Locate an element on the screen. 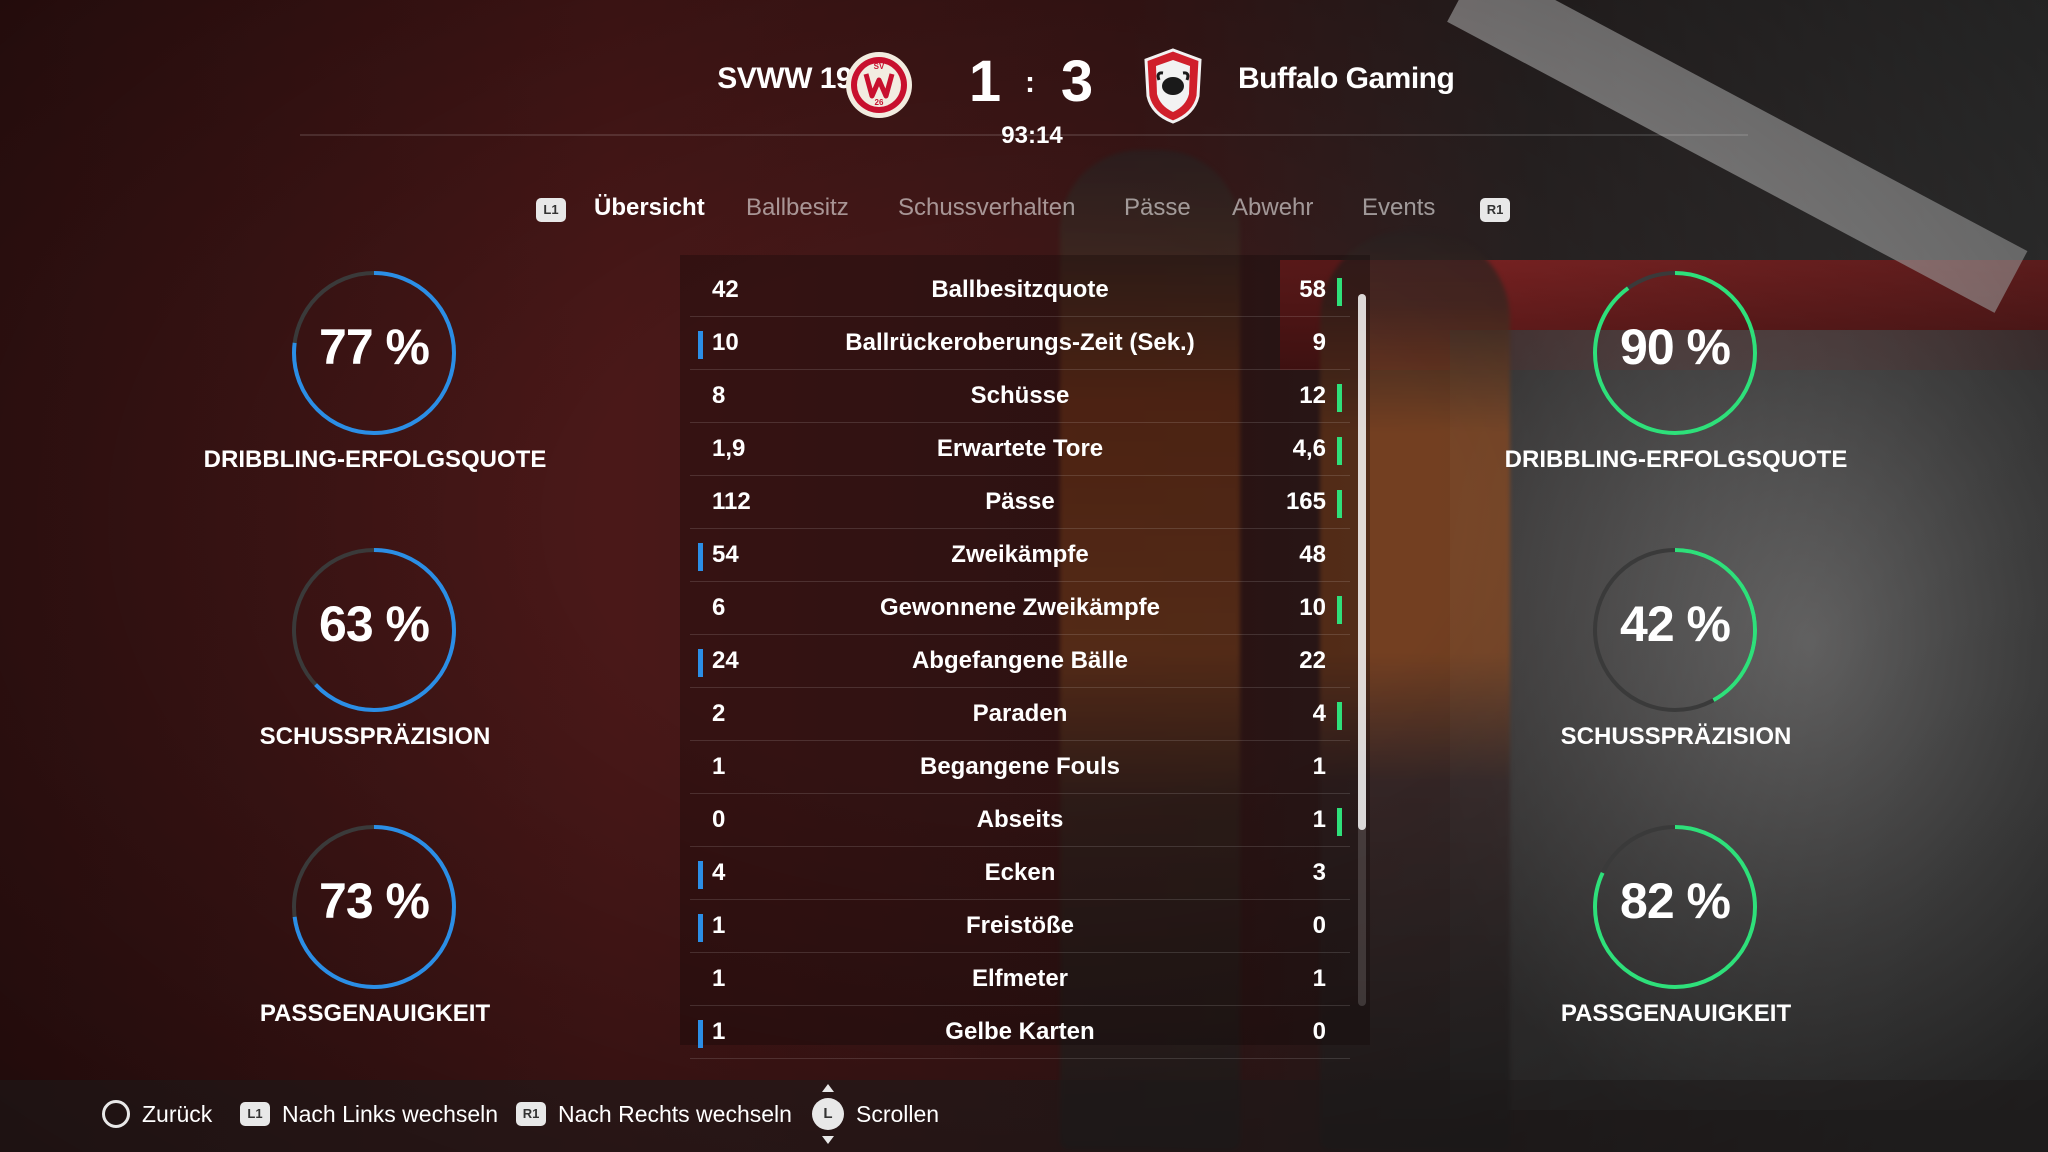 This screenshot has width=2048, height=1152. stat-name: Gewonnene Zweikämpfe is located at coordinates (1020, 607).